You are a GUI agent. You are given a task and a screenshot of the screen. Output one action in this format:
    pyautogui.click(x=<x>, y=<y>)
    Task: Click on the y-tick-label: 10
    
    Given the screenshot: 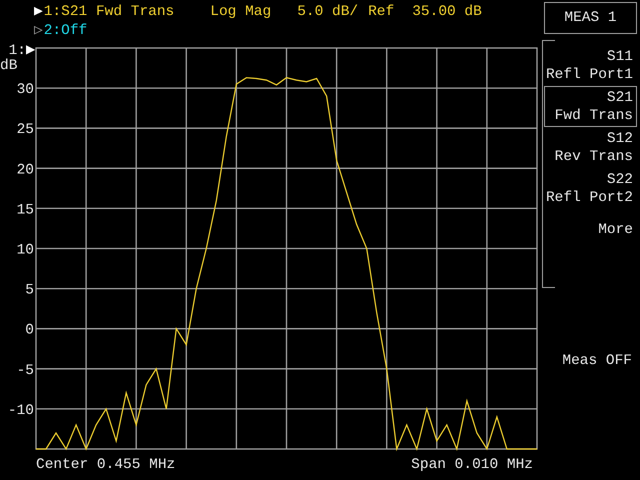 What is the action you would take?
    pyautogui.click(x=25, y=250)
    